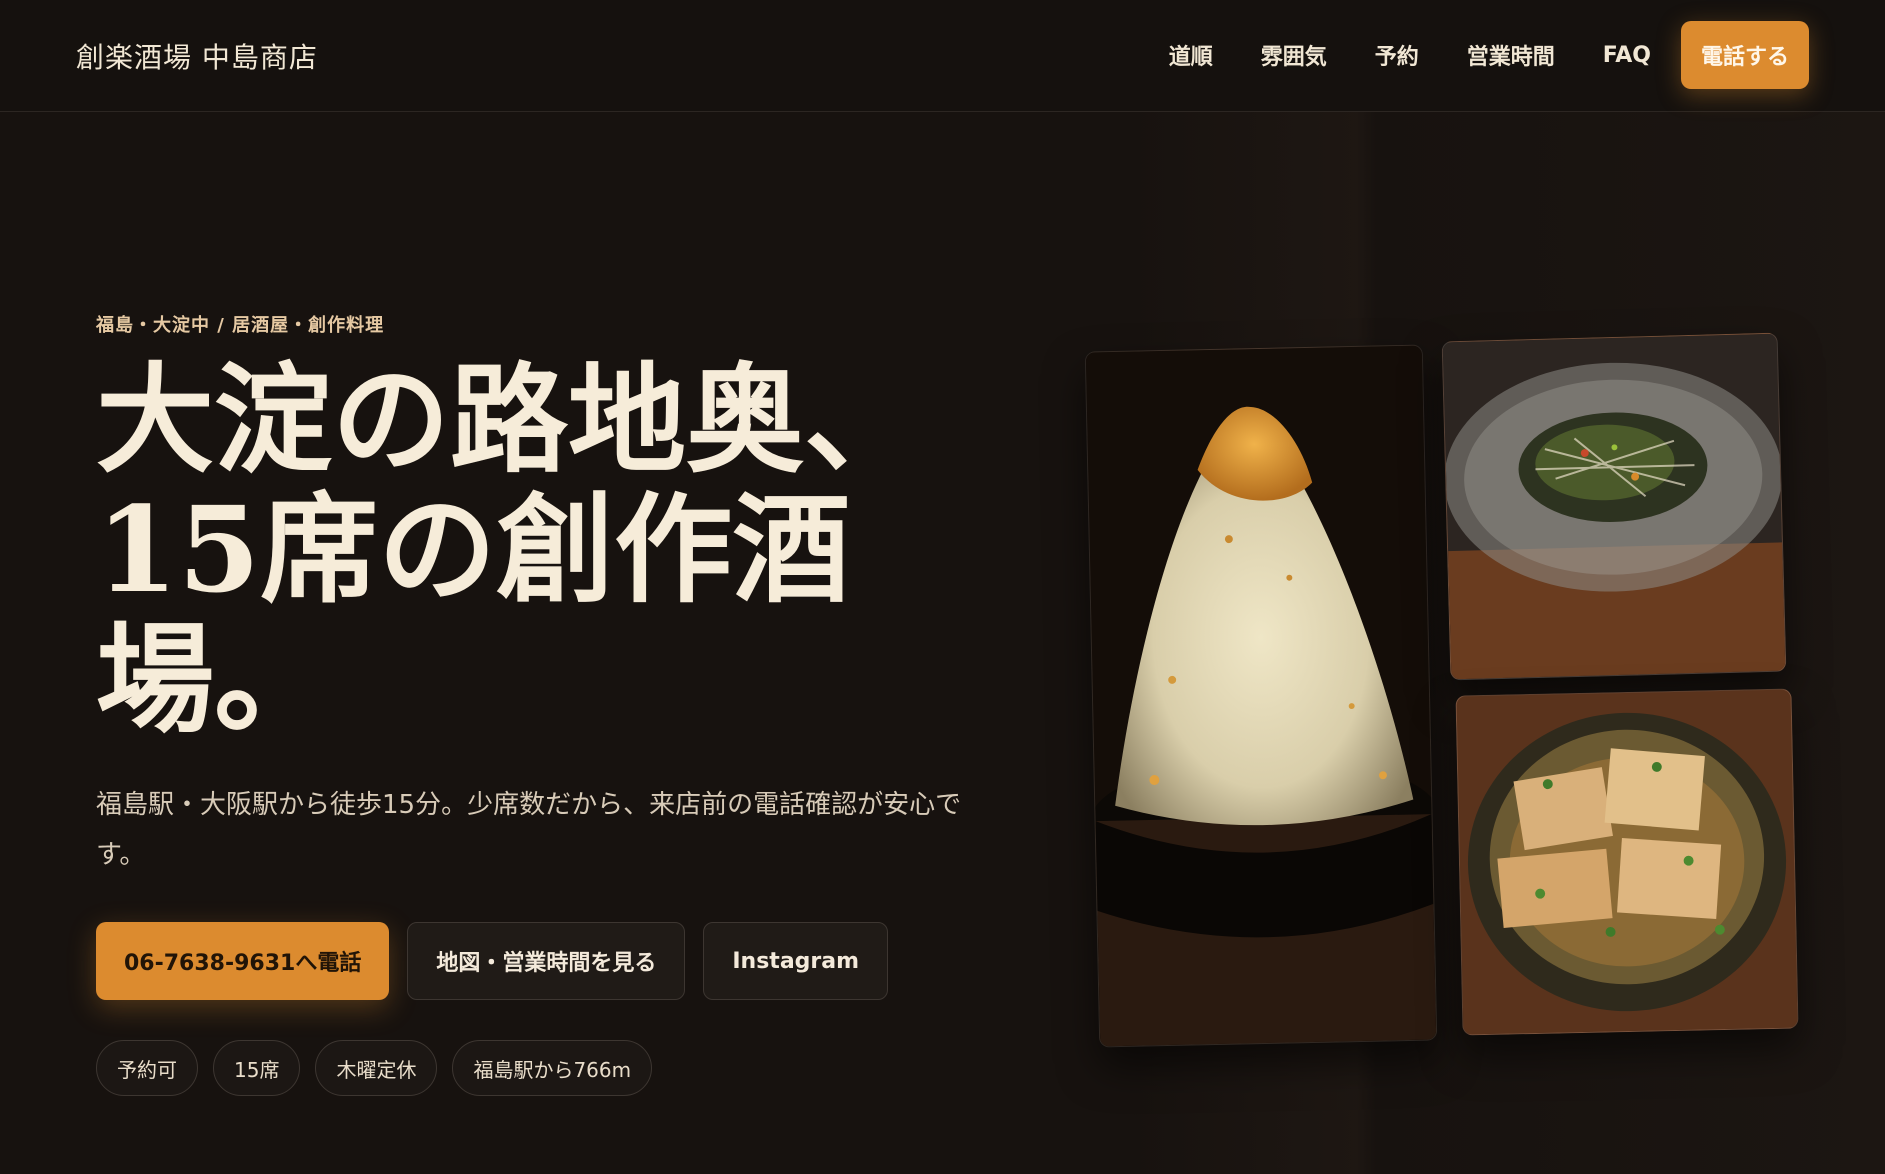 The width and height of the screenshot is (1885, 1174). Describe the element at coordinates (552, 1068) in the screenshot. I see `tag-distance: 福島駅から766m` at that location.